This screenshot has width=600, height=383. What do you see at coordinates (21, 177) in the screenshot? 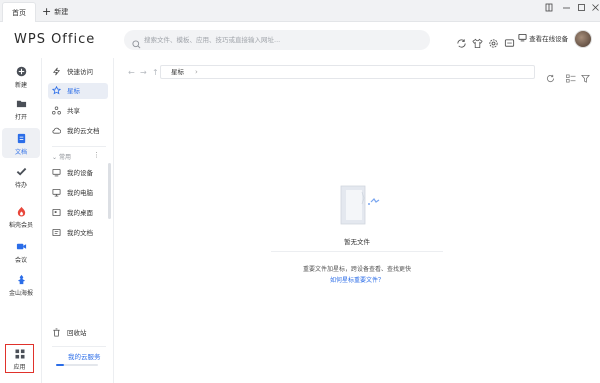
I see `rail-item-todo: 待办` at bounding box center [21, 177].